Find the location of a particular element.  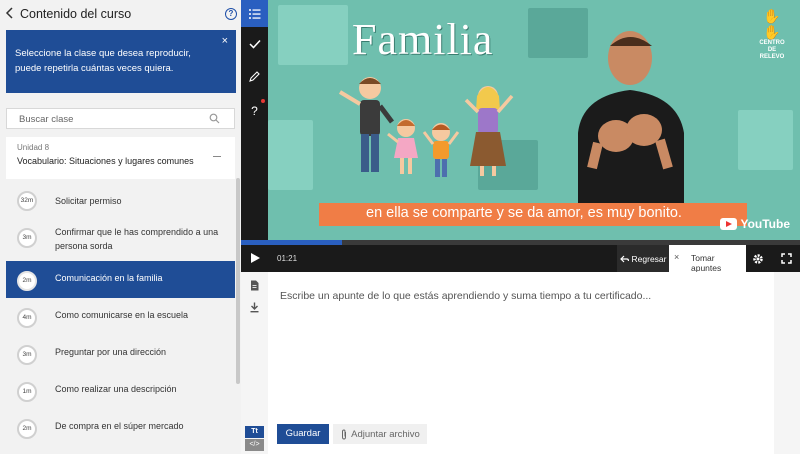

right-gutter is located at coordinates (787, 363).